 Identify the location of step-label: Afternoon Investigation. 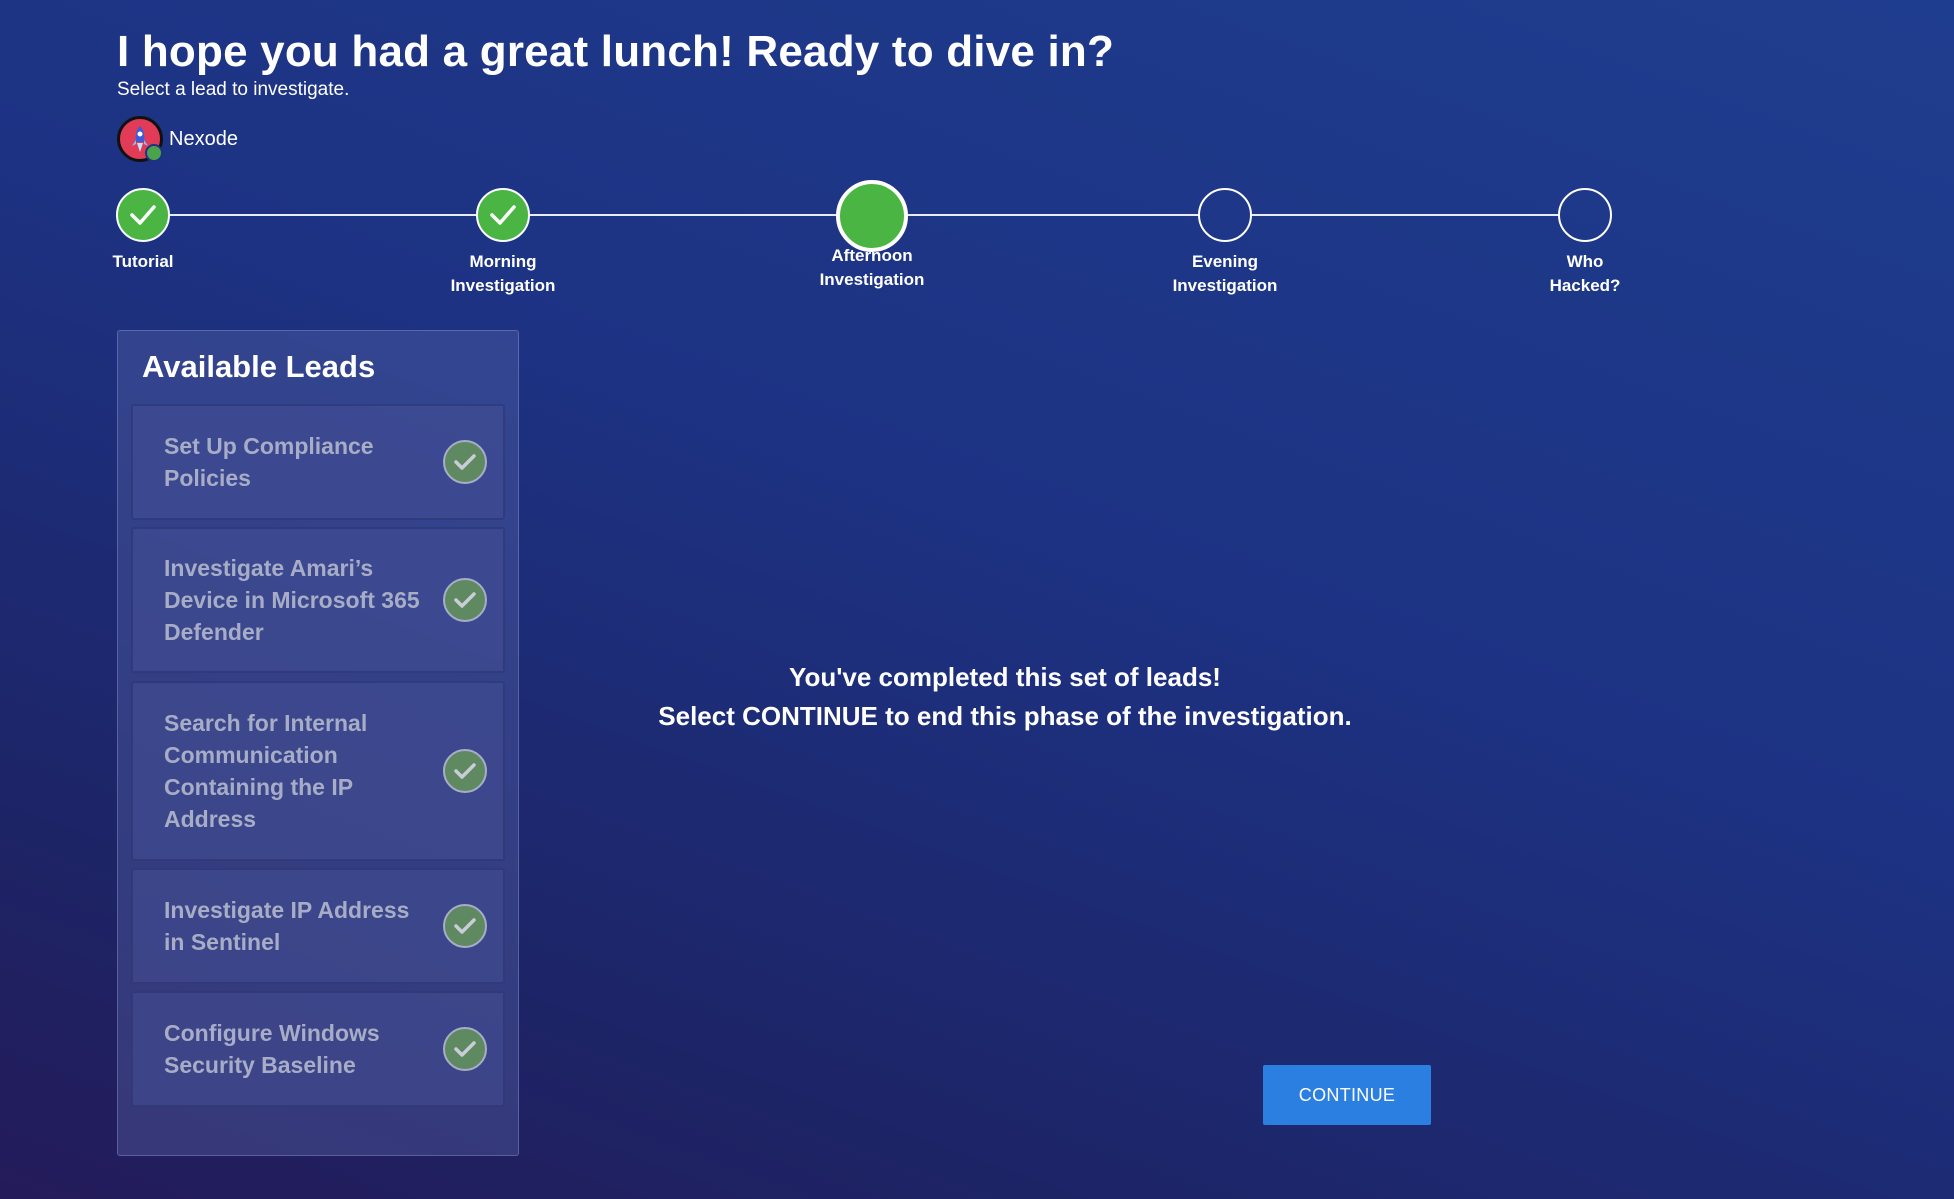
(872, 267).